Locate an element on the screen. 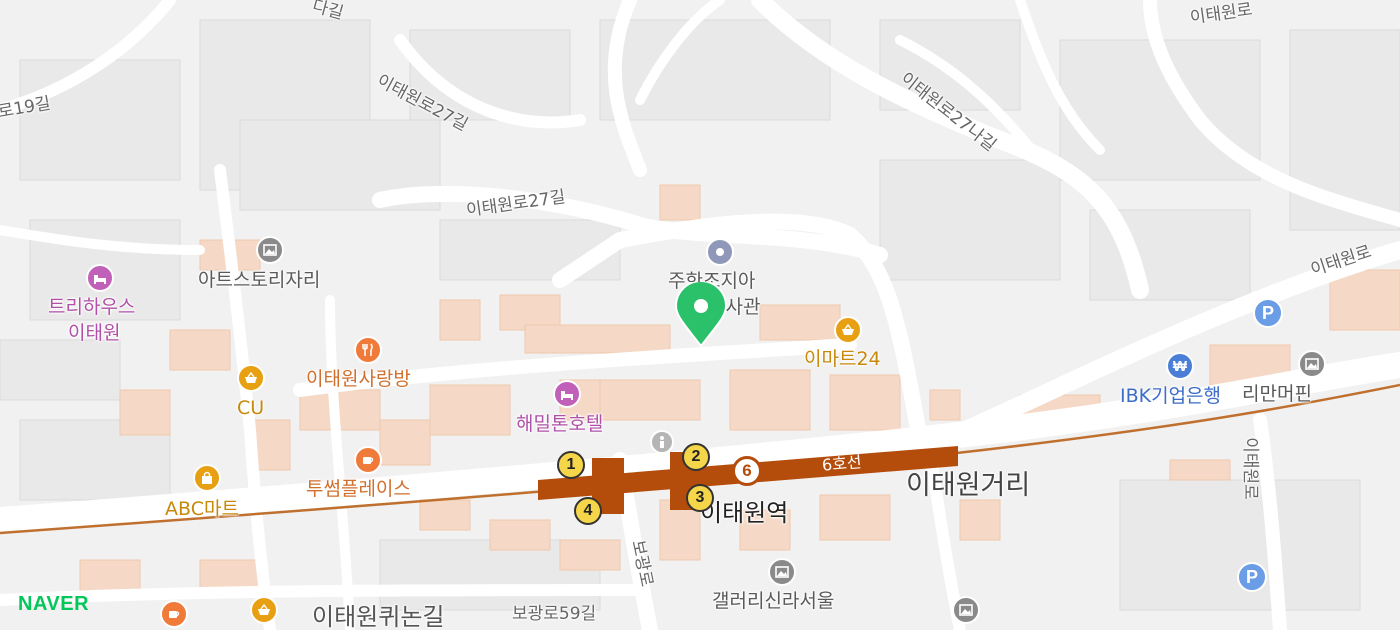 The height and width of the screenshot is (630, 1400). restaurant-icon is located at coordinates (368, 350).